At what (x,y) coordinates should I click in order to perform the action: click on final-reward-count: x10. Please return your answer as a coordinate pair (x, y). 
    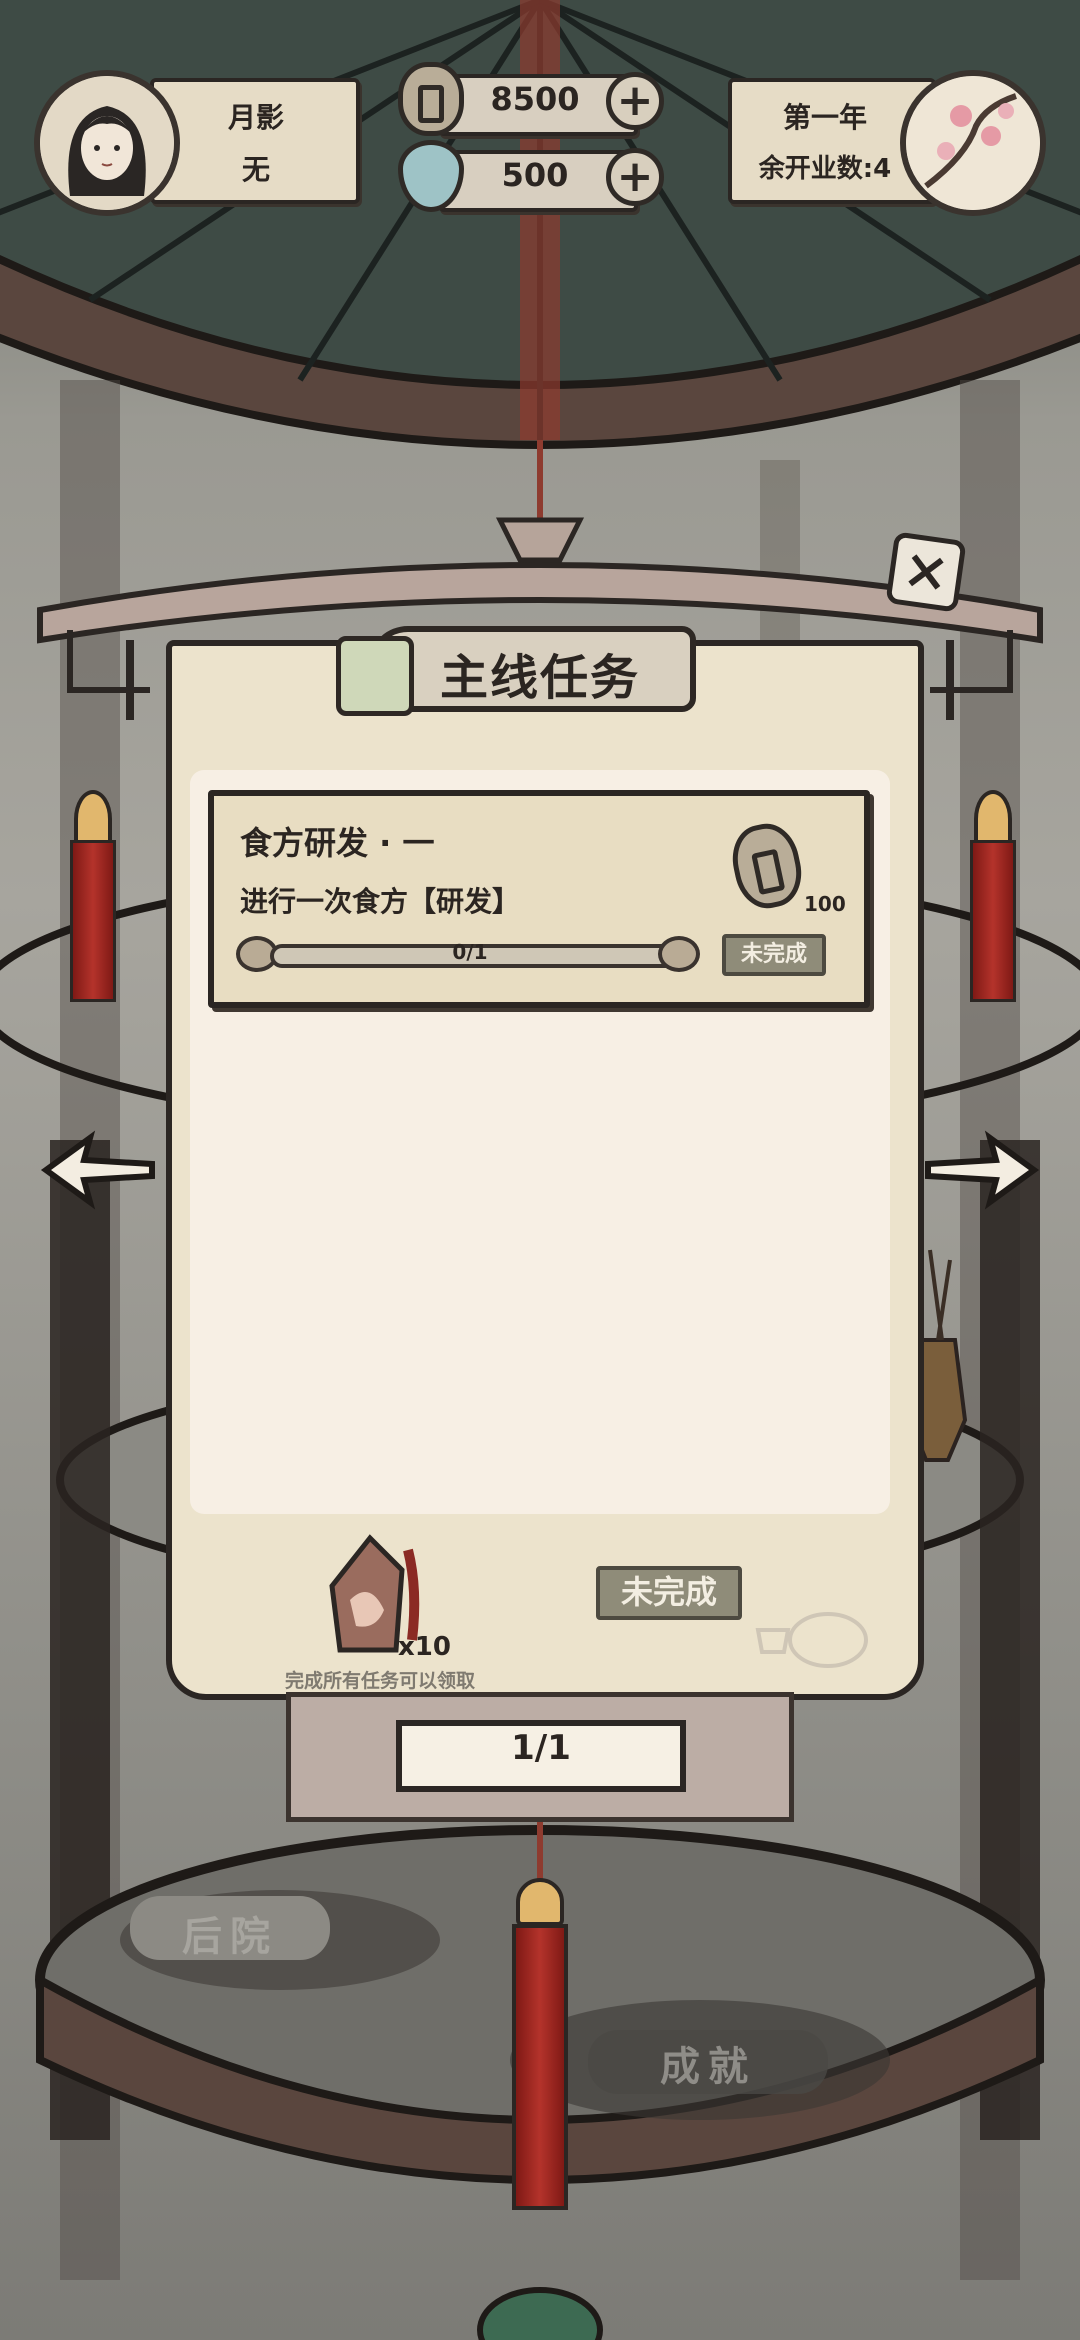
    Looking at the image, I should click on (424, 1647).